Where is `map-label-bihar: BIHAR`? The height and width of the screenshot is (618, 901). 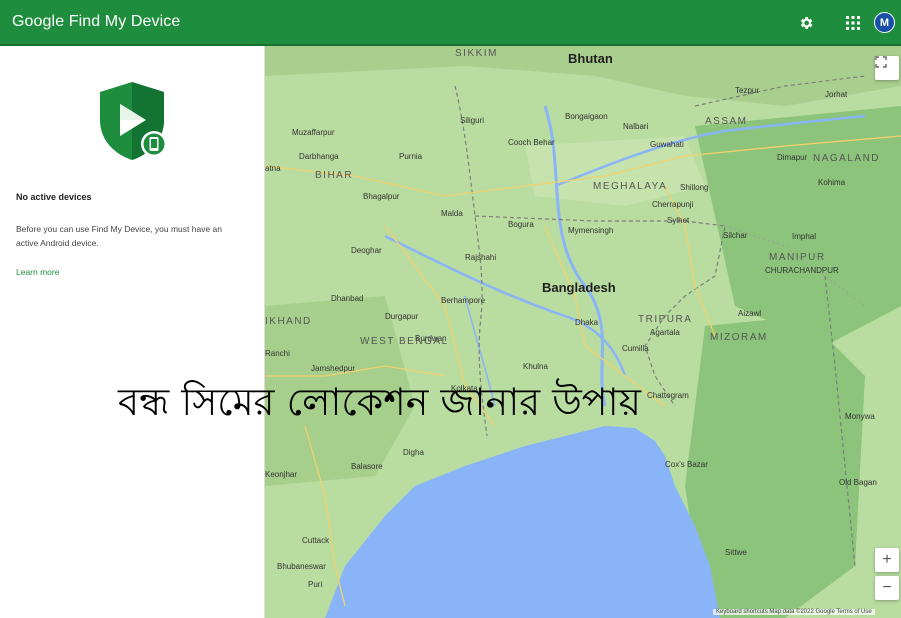
map-label-bihar: BIHAR is located at coordinates (334, 175).